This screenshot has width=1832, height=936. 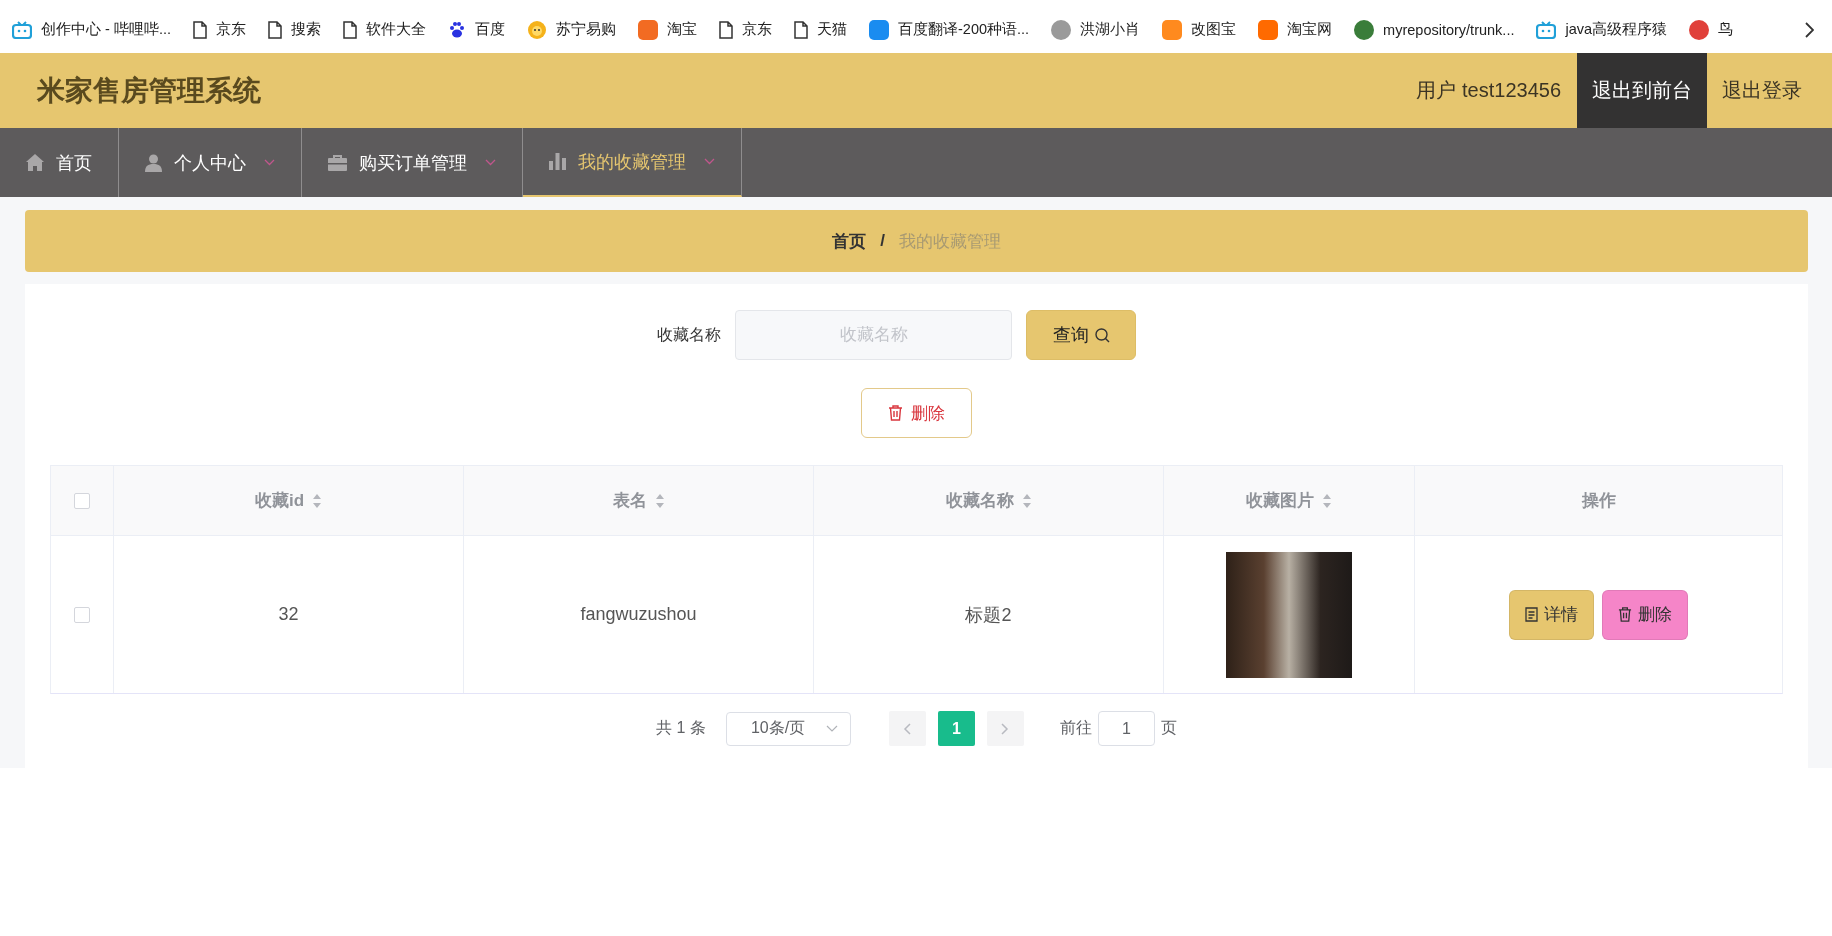 What do you see at coordinates (1102, 335) in the screenshot?
I see `search-icon` at bounding box center [1102, 335].